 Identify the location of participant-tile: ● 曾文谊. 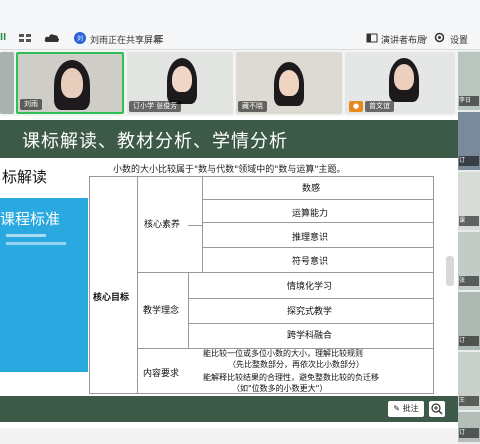
(400, 83).